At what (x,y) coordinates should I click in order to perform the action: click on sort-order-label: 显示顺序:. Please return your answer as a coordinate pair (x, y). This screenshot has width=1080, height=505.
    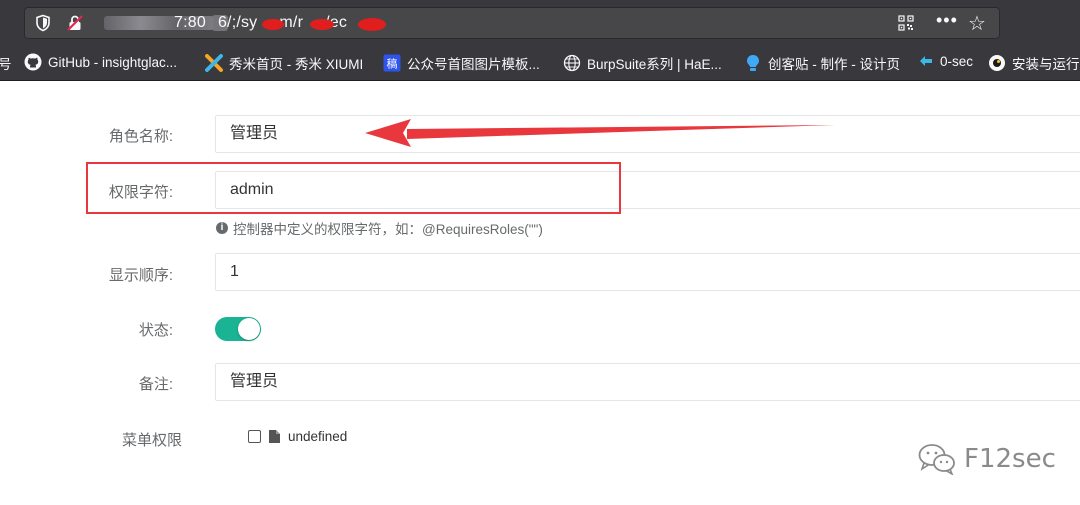
    Looking at the image, I should click on (140, 275).